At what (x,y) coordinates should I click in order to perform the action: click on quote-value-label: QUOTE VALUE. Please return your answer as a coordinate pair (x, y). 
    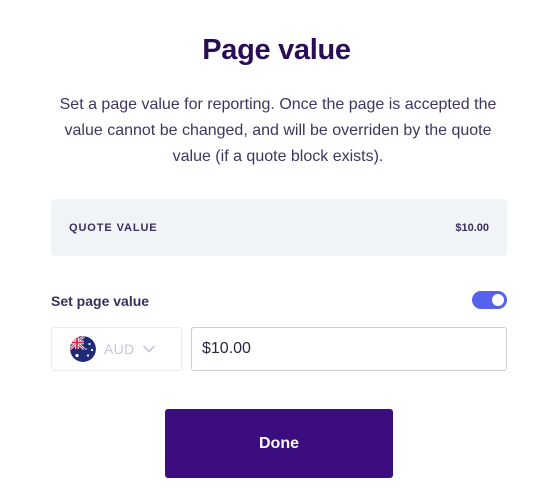
    Looking at the image, I should click on (113, 227).